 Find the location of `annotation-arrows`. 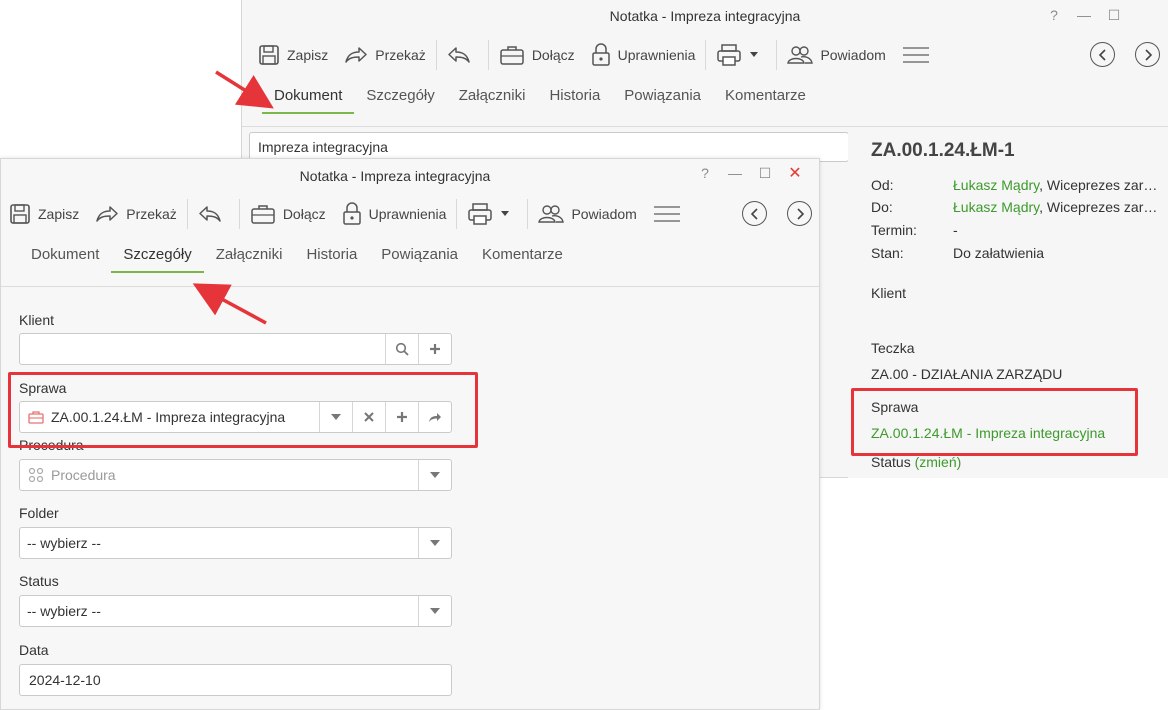

annotation-arrows is located at coordinates (233, 197).